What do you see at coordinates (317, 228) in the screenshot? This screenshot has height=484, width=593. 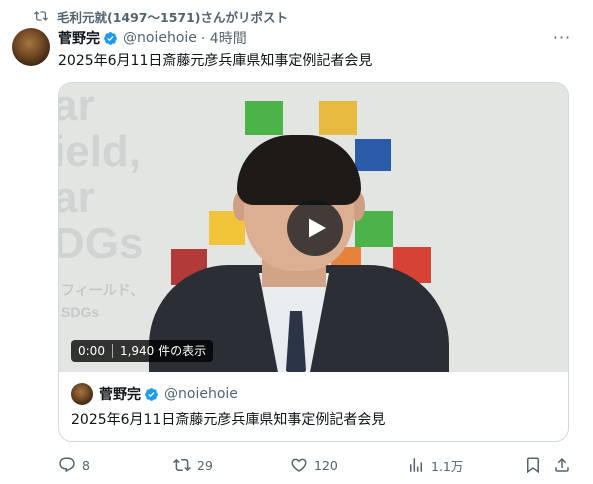 I see `play-icon` at bounding box center [317, 228].